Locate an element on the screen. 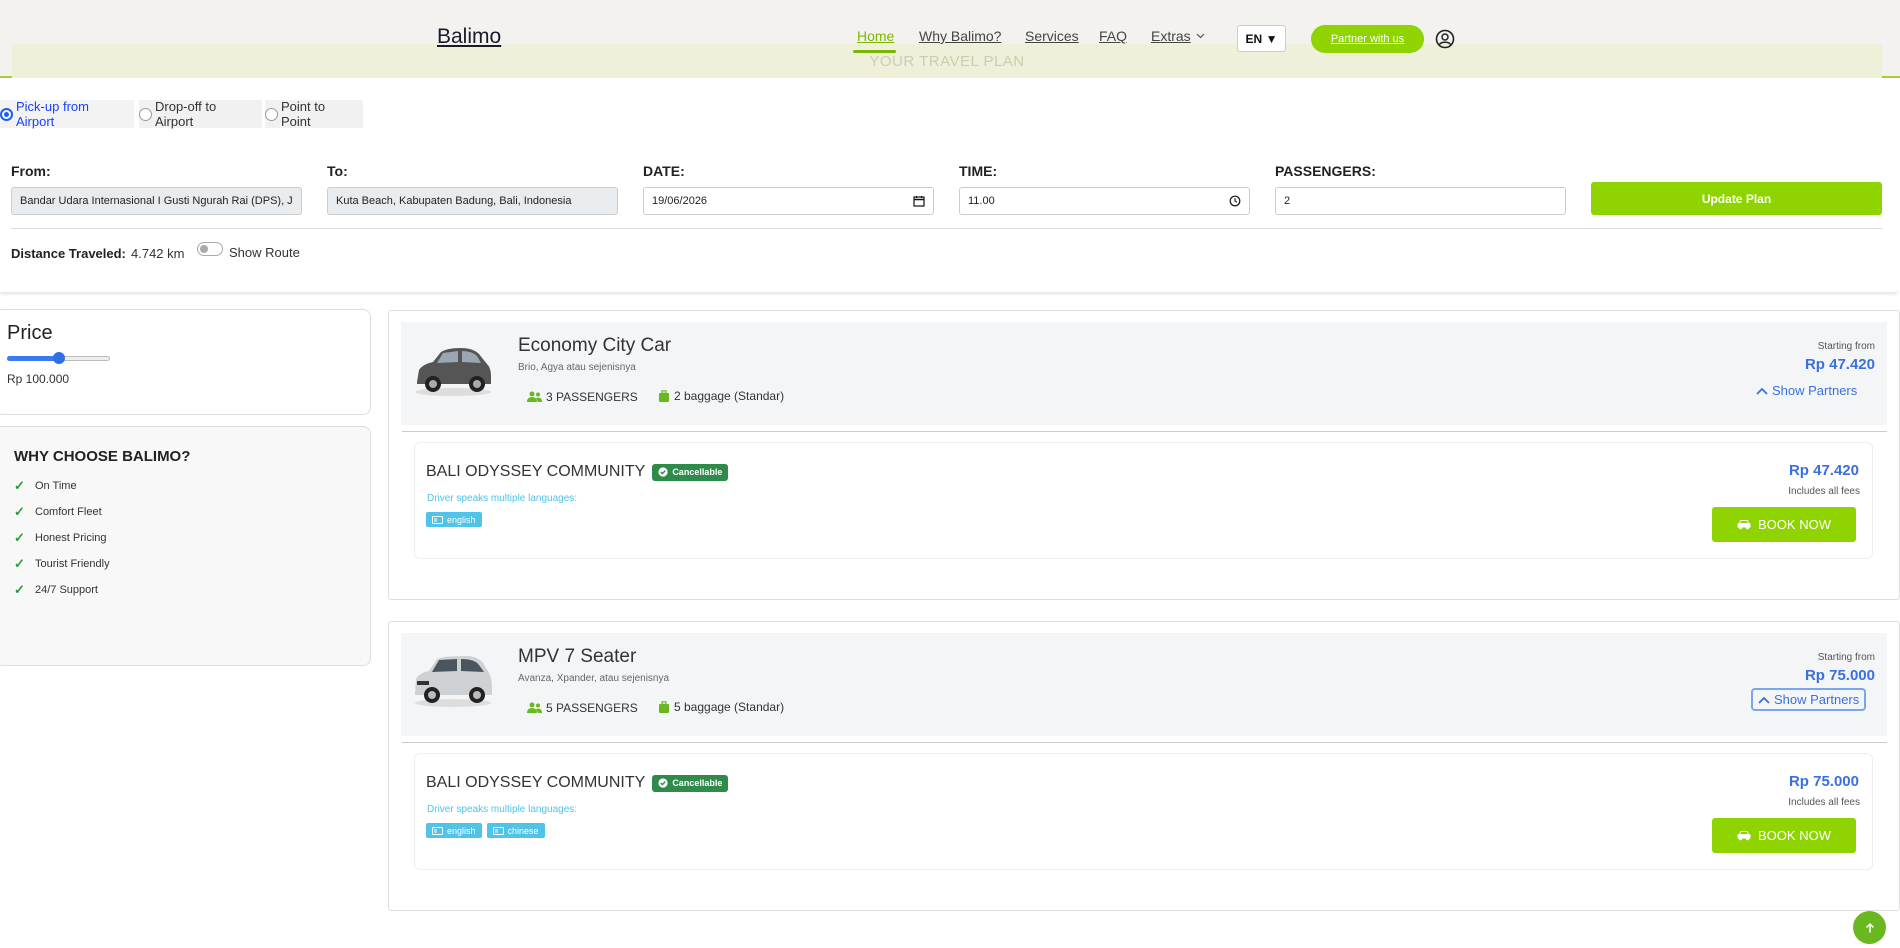 The width and height of the screenshot is (1900, 948). trip-type-p2p-label: Point to Point is located at coordinates (303, 114).